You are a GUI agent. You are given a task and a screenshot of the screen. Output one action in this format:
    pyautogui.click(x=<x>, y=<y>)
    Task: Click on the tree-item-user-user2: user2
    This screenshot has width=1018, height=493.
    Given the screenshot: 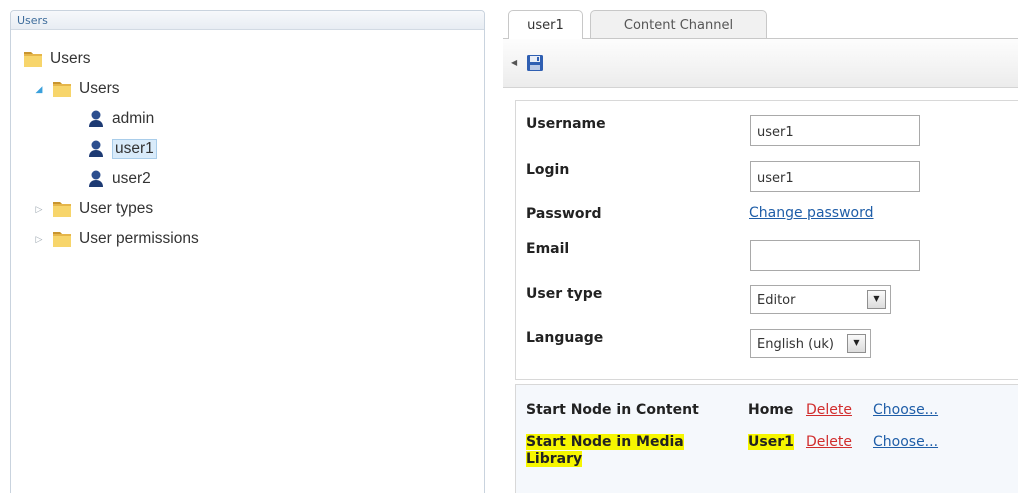 What is the action you would take?
    pyautogui.click(x=119, y=179)
    